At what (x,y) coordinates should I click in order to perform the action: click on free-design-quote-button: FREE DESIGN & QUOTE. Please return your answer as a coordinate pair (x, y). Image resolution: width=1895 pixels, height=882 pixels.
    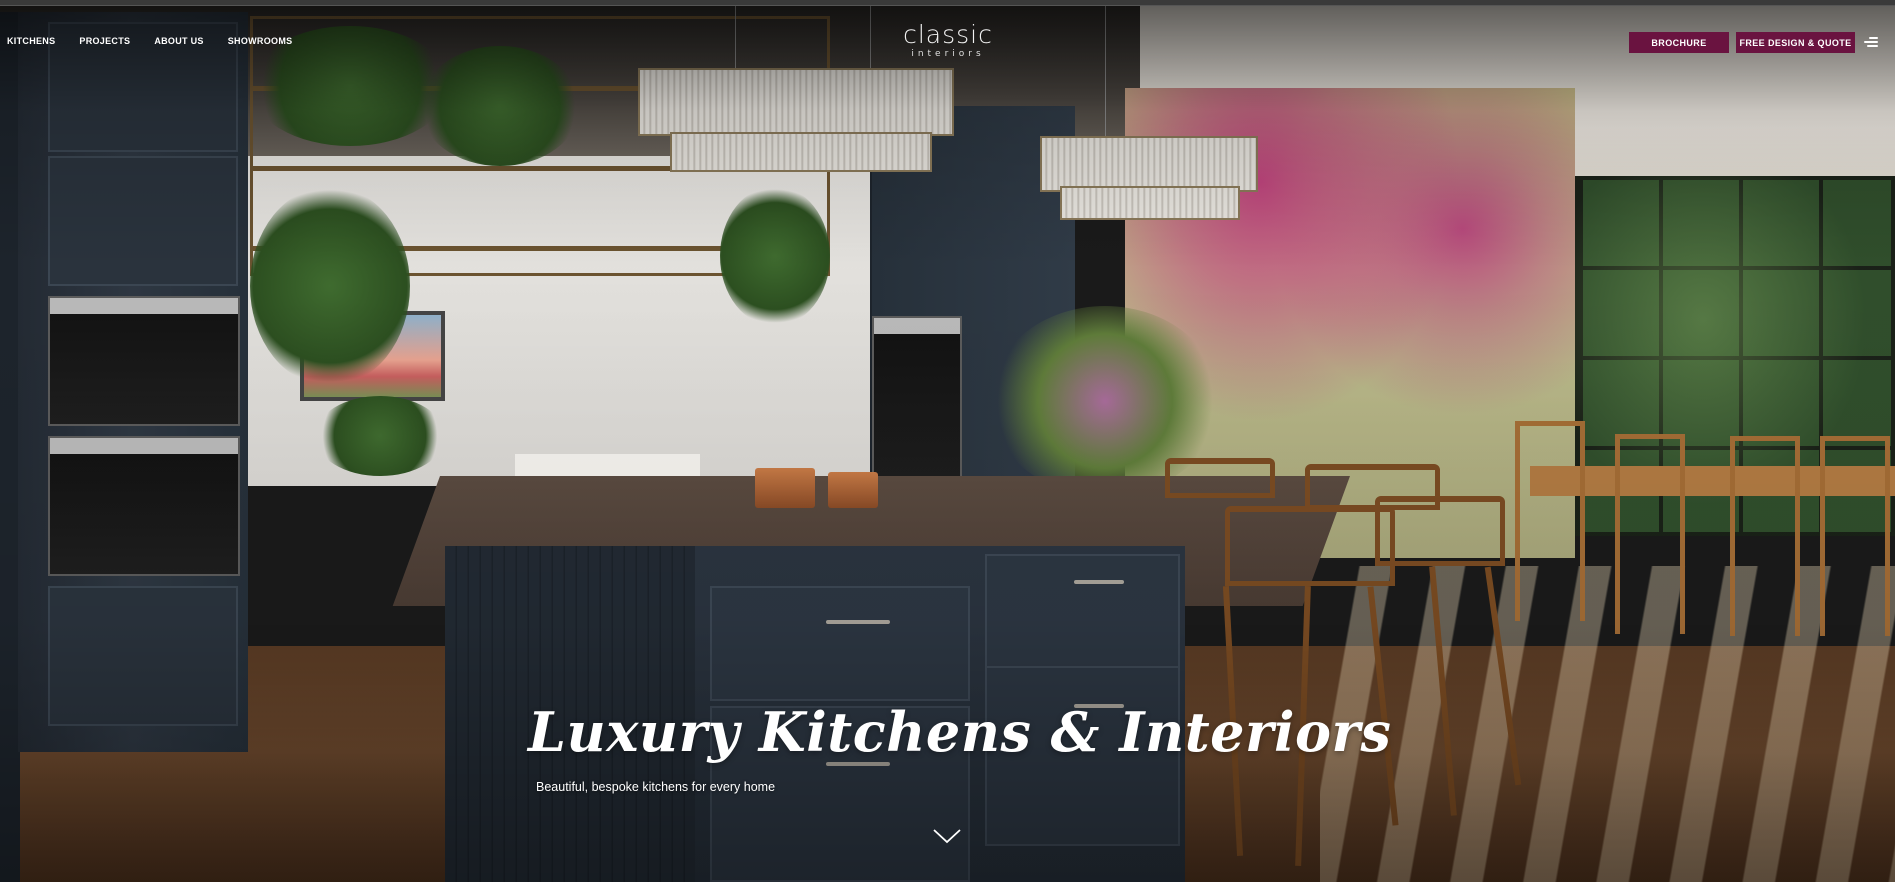
    Looking at the image, I should click on (1795, 42).